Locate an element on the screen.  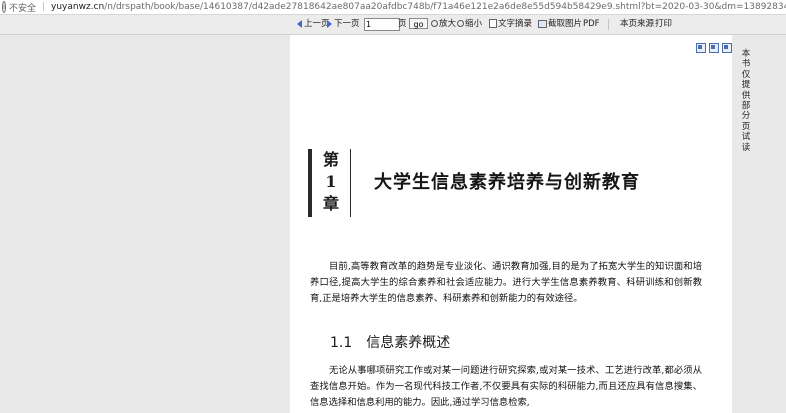
zoom-out-button: 缩小 is located at coordinates (469, 24).